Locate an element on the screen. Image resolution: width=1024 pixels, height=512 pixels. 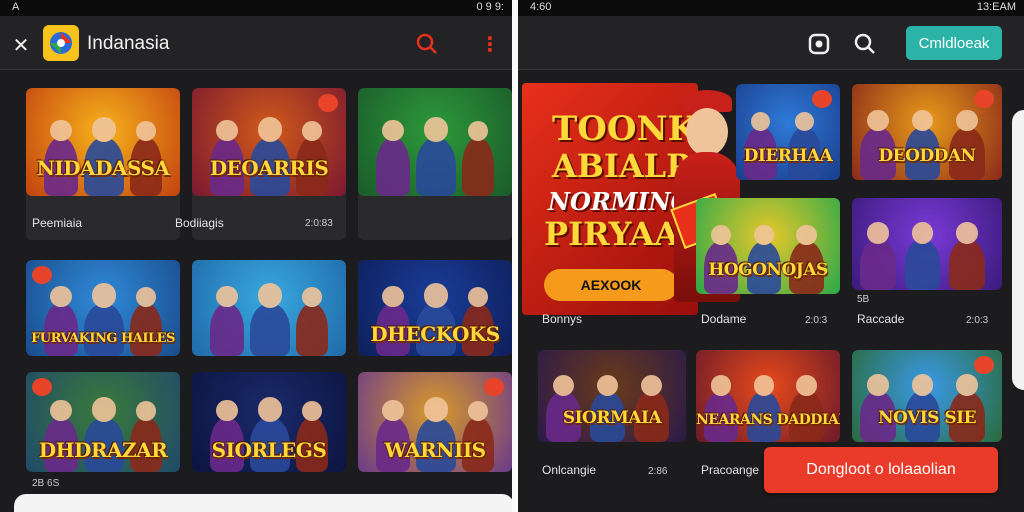
game-card: FURVAKING HAILES is located at coordinates (103, 308).